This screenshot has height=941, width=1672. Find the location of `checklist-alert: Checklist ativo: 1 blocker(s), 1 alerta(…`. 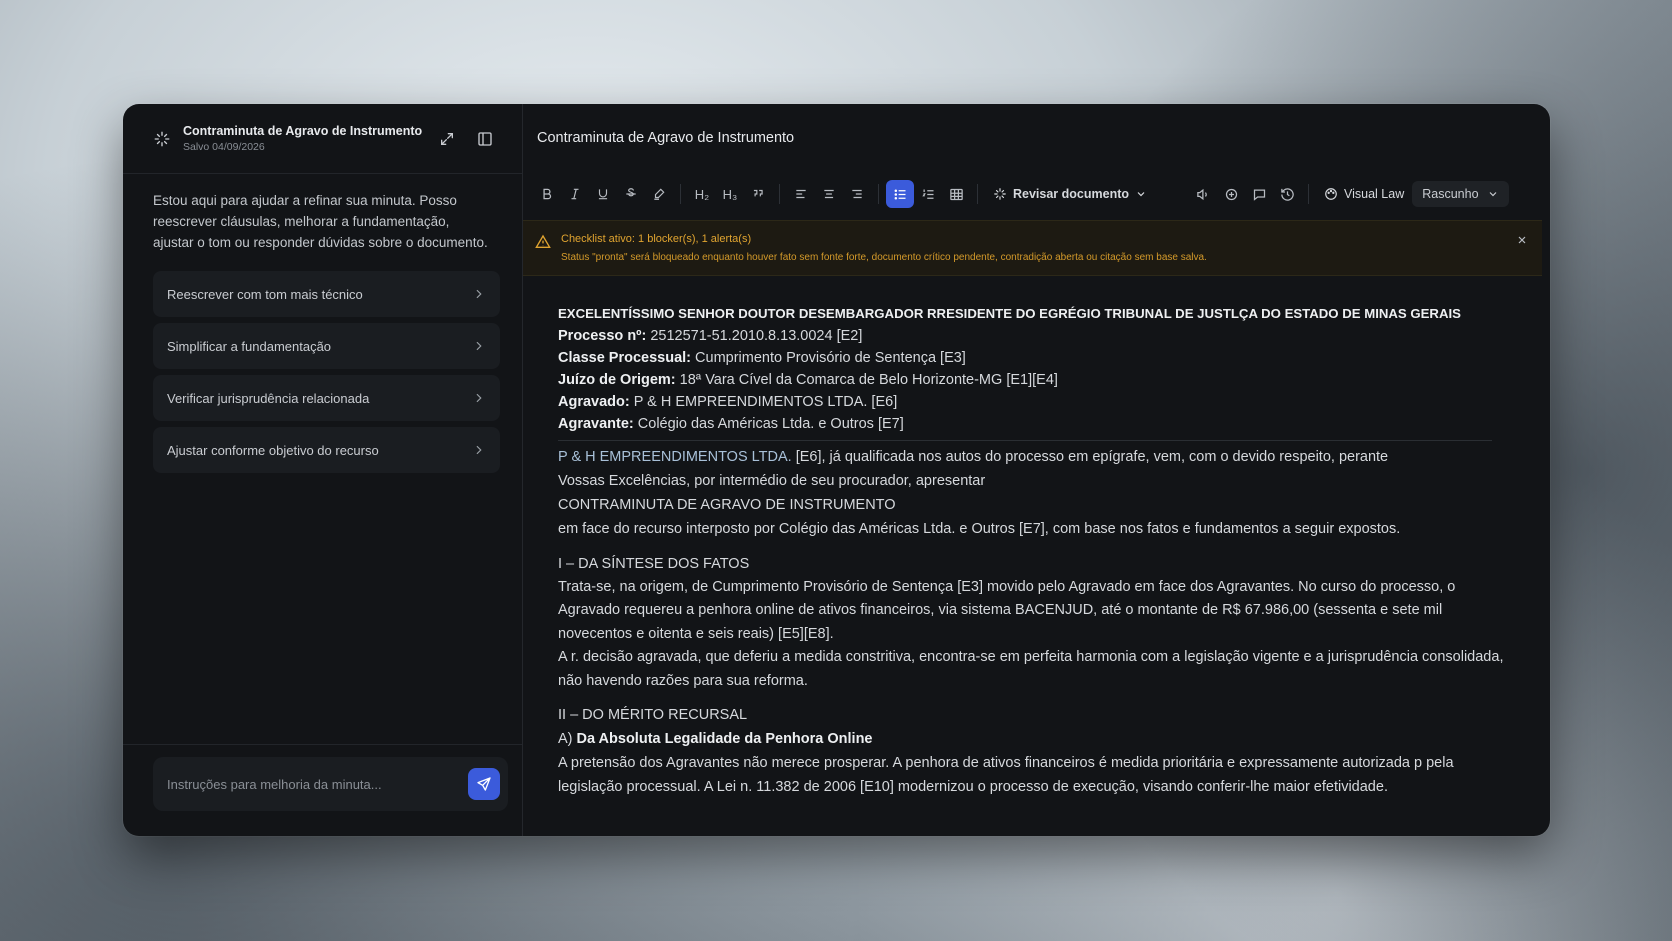

checklist-alert: Checklist ativo: 1 blocker(s), 1 alerta(… is located at coordinates (1032, 248).